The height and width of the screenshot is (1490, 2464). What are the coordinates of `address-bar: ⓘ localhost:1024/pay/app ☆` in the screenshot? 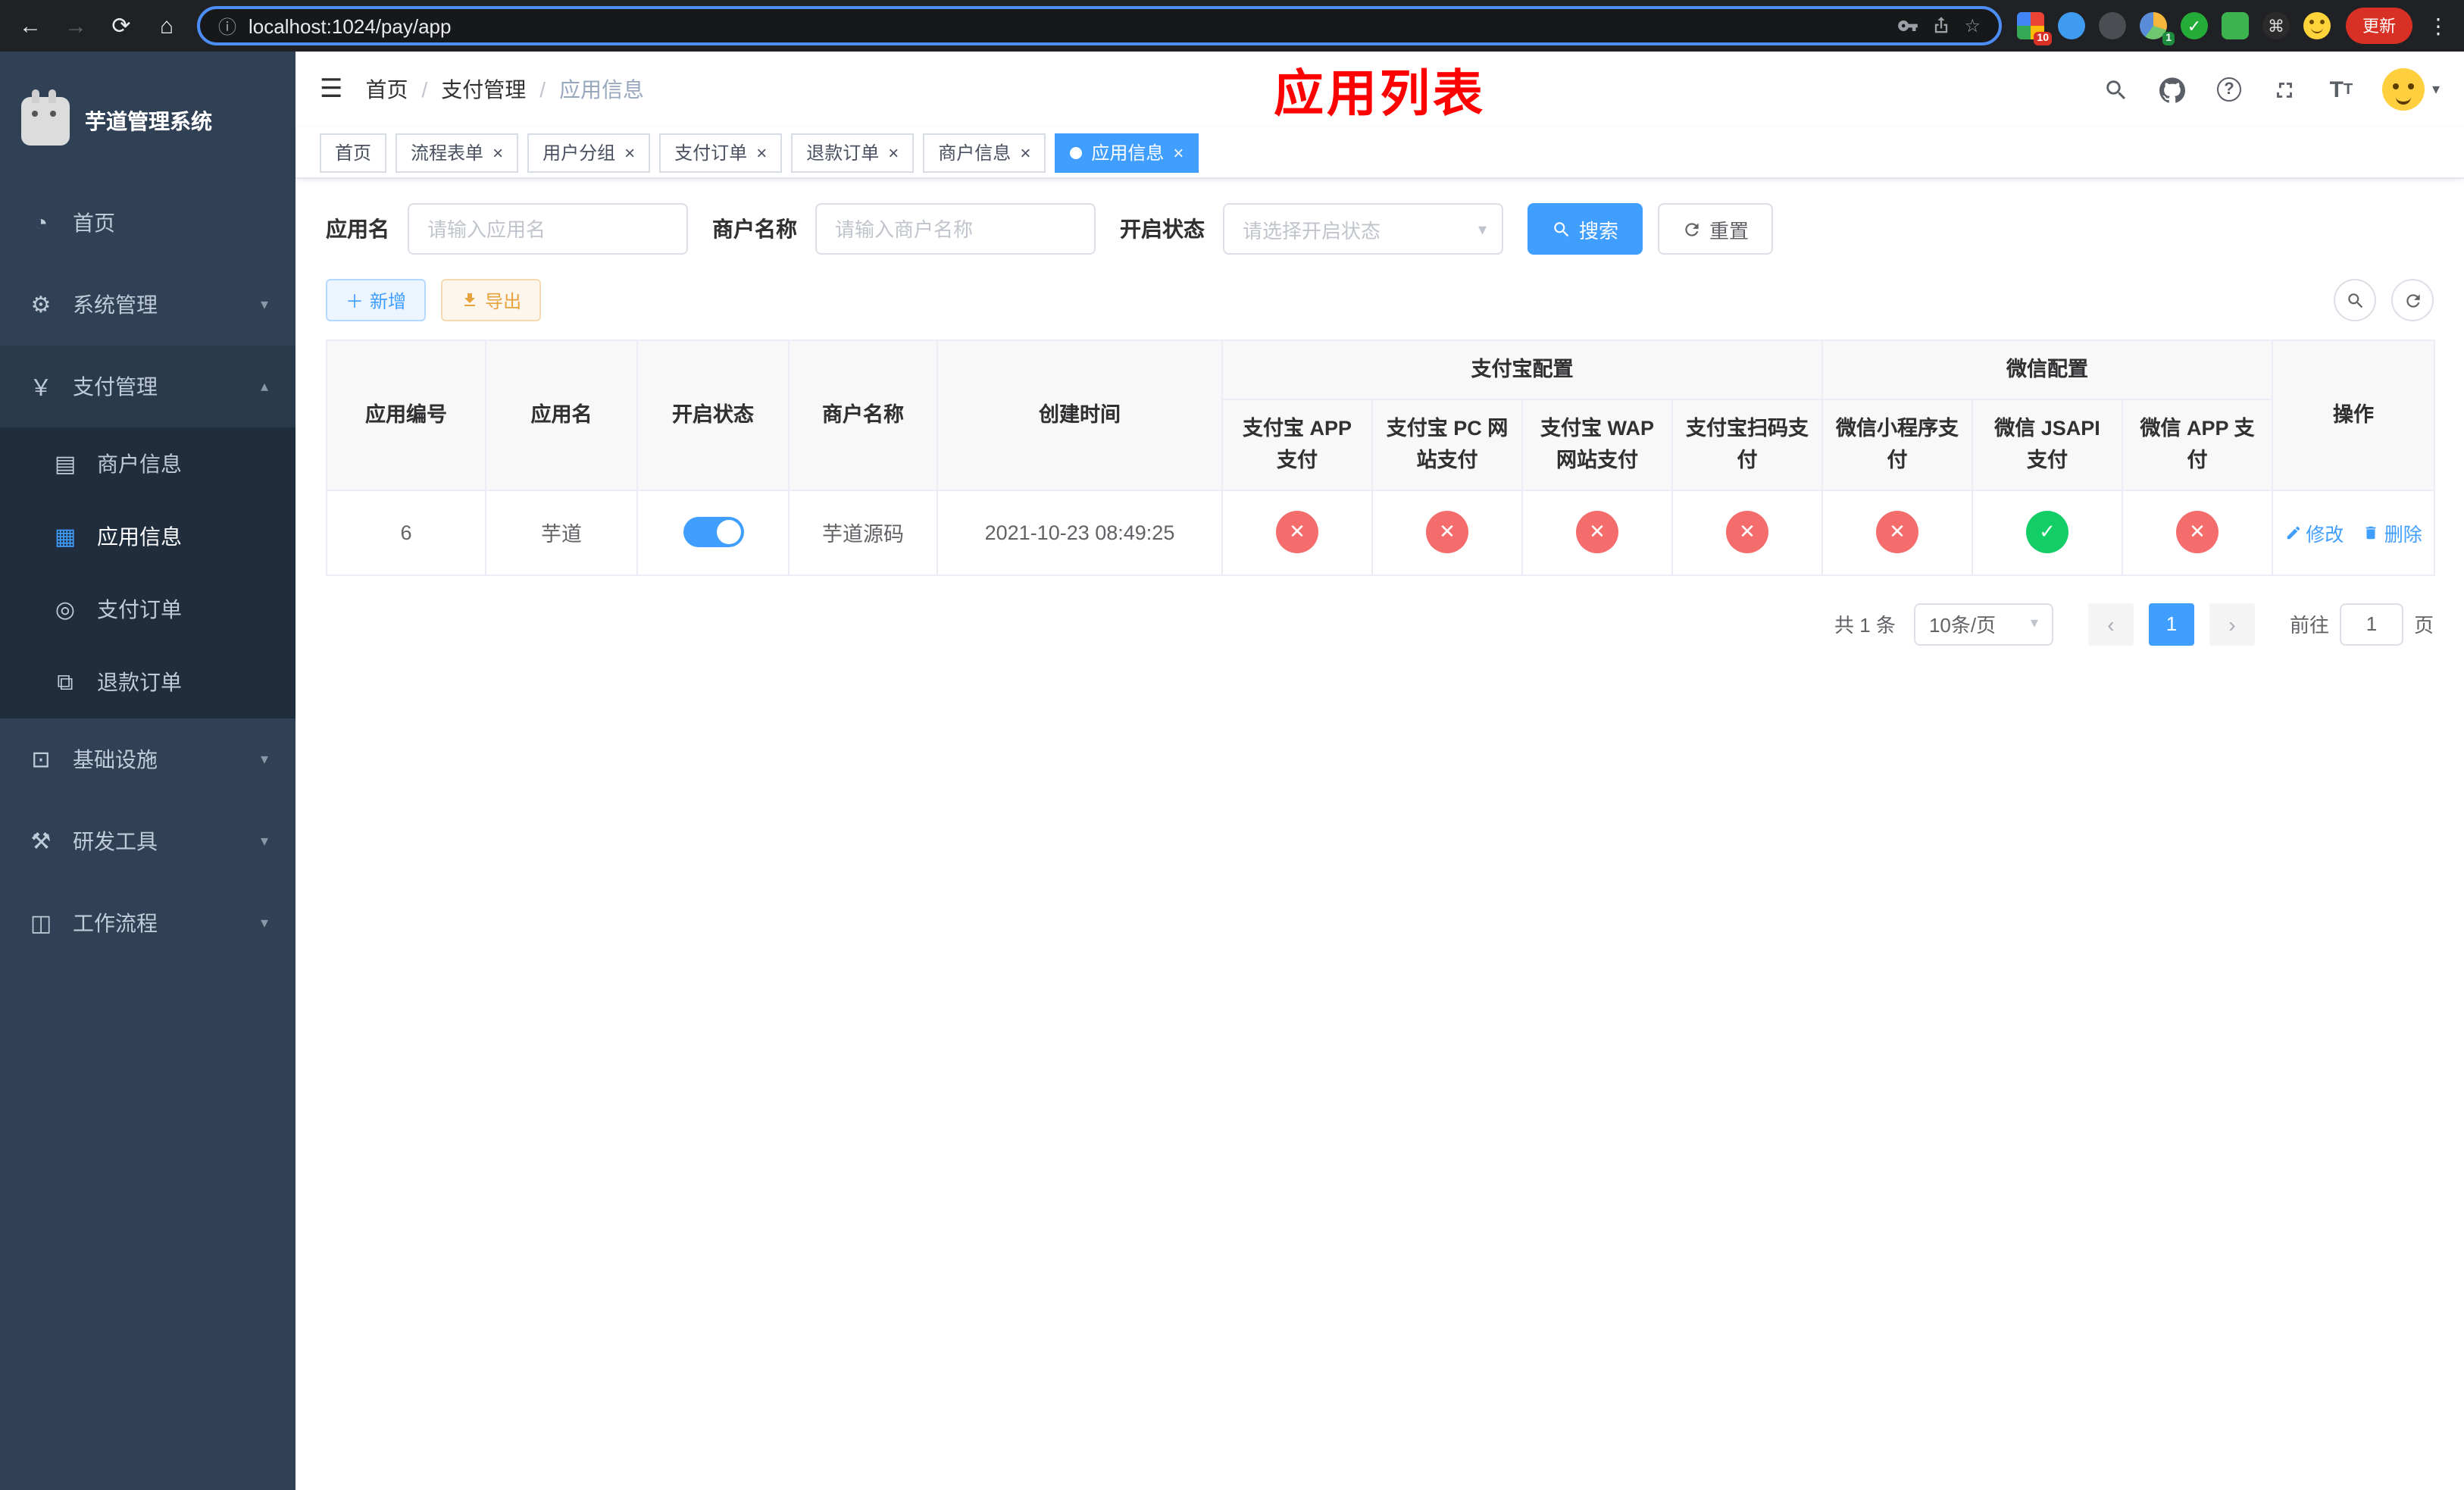 It's located at (1099, 26).